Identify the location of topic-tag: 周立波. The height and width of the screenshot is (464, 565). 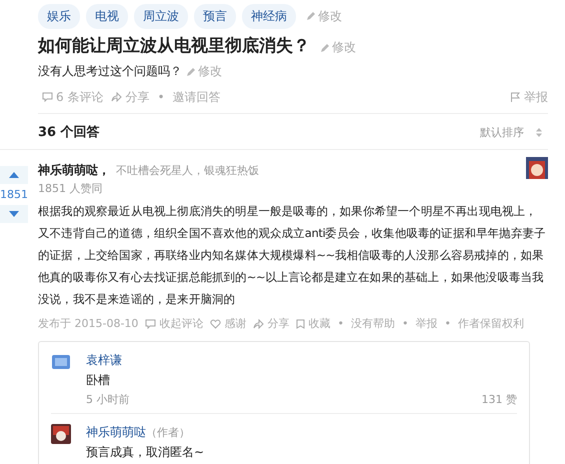
(161, 16).